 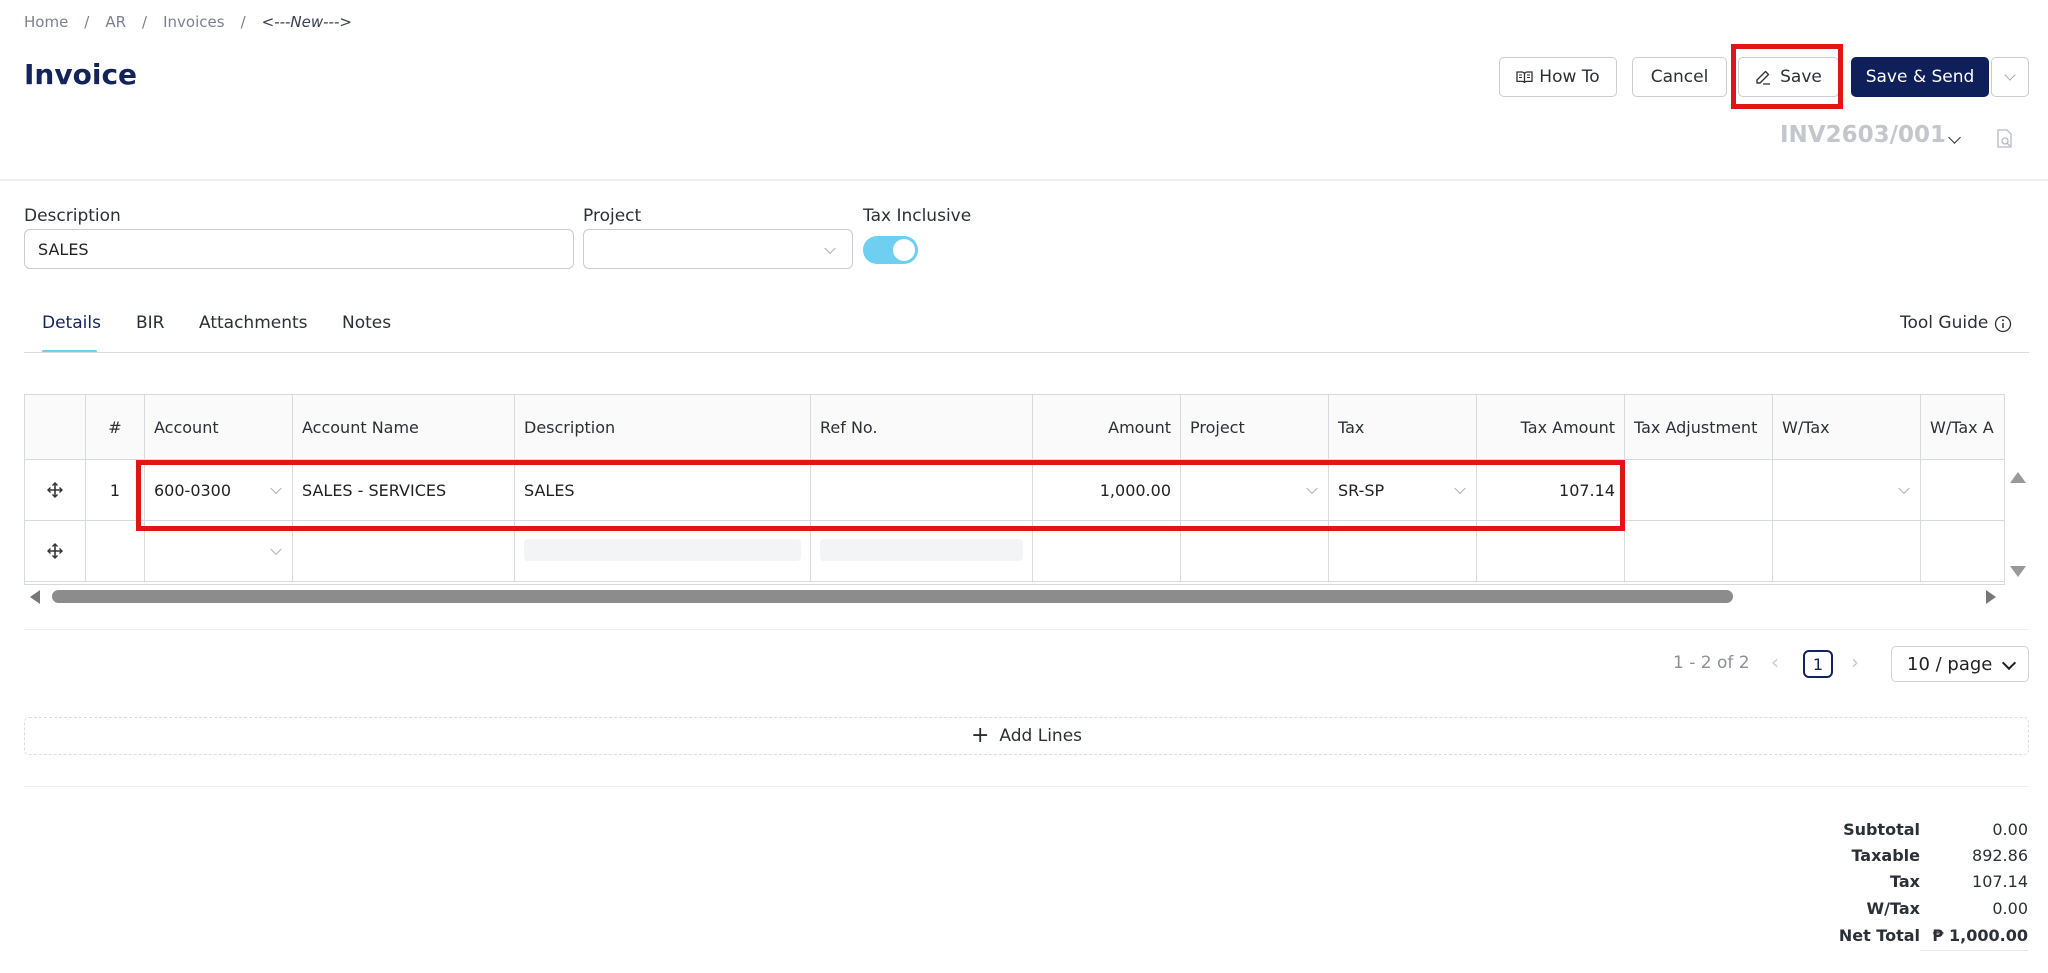 What do you see at coordinates (1847, 427) in the screenshot?
I see `header-wtax: W/Tax` at bounding box center [1847, 427].